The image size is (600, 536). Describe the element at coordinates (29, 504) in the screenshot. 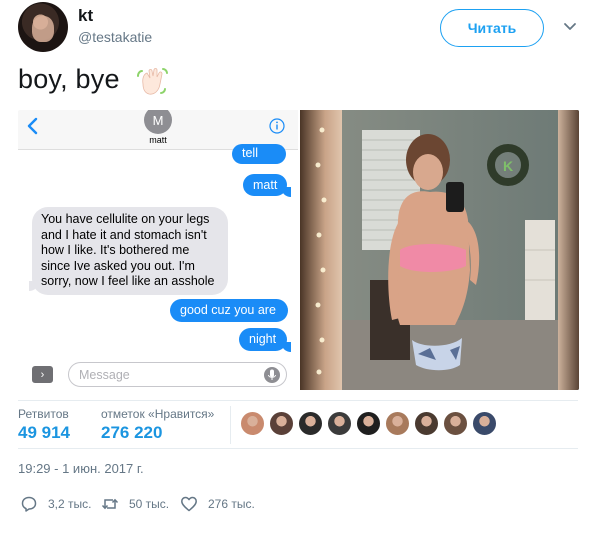

I see `reply-icon` at that location.